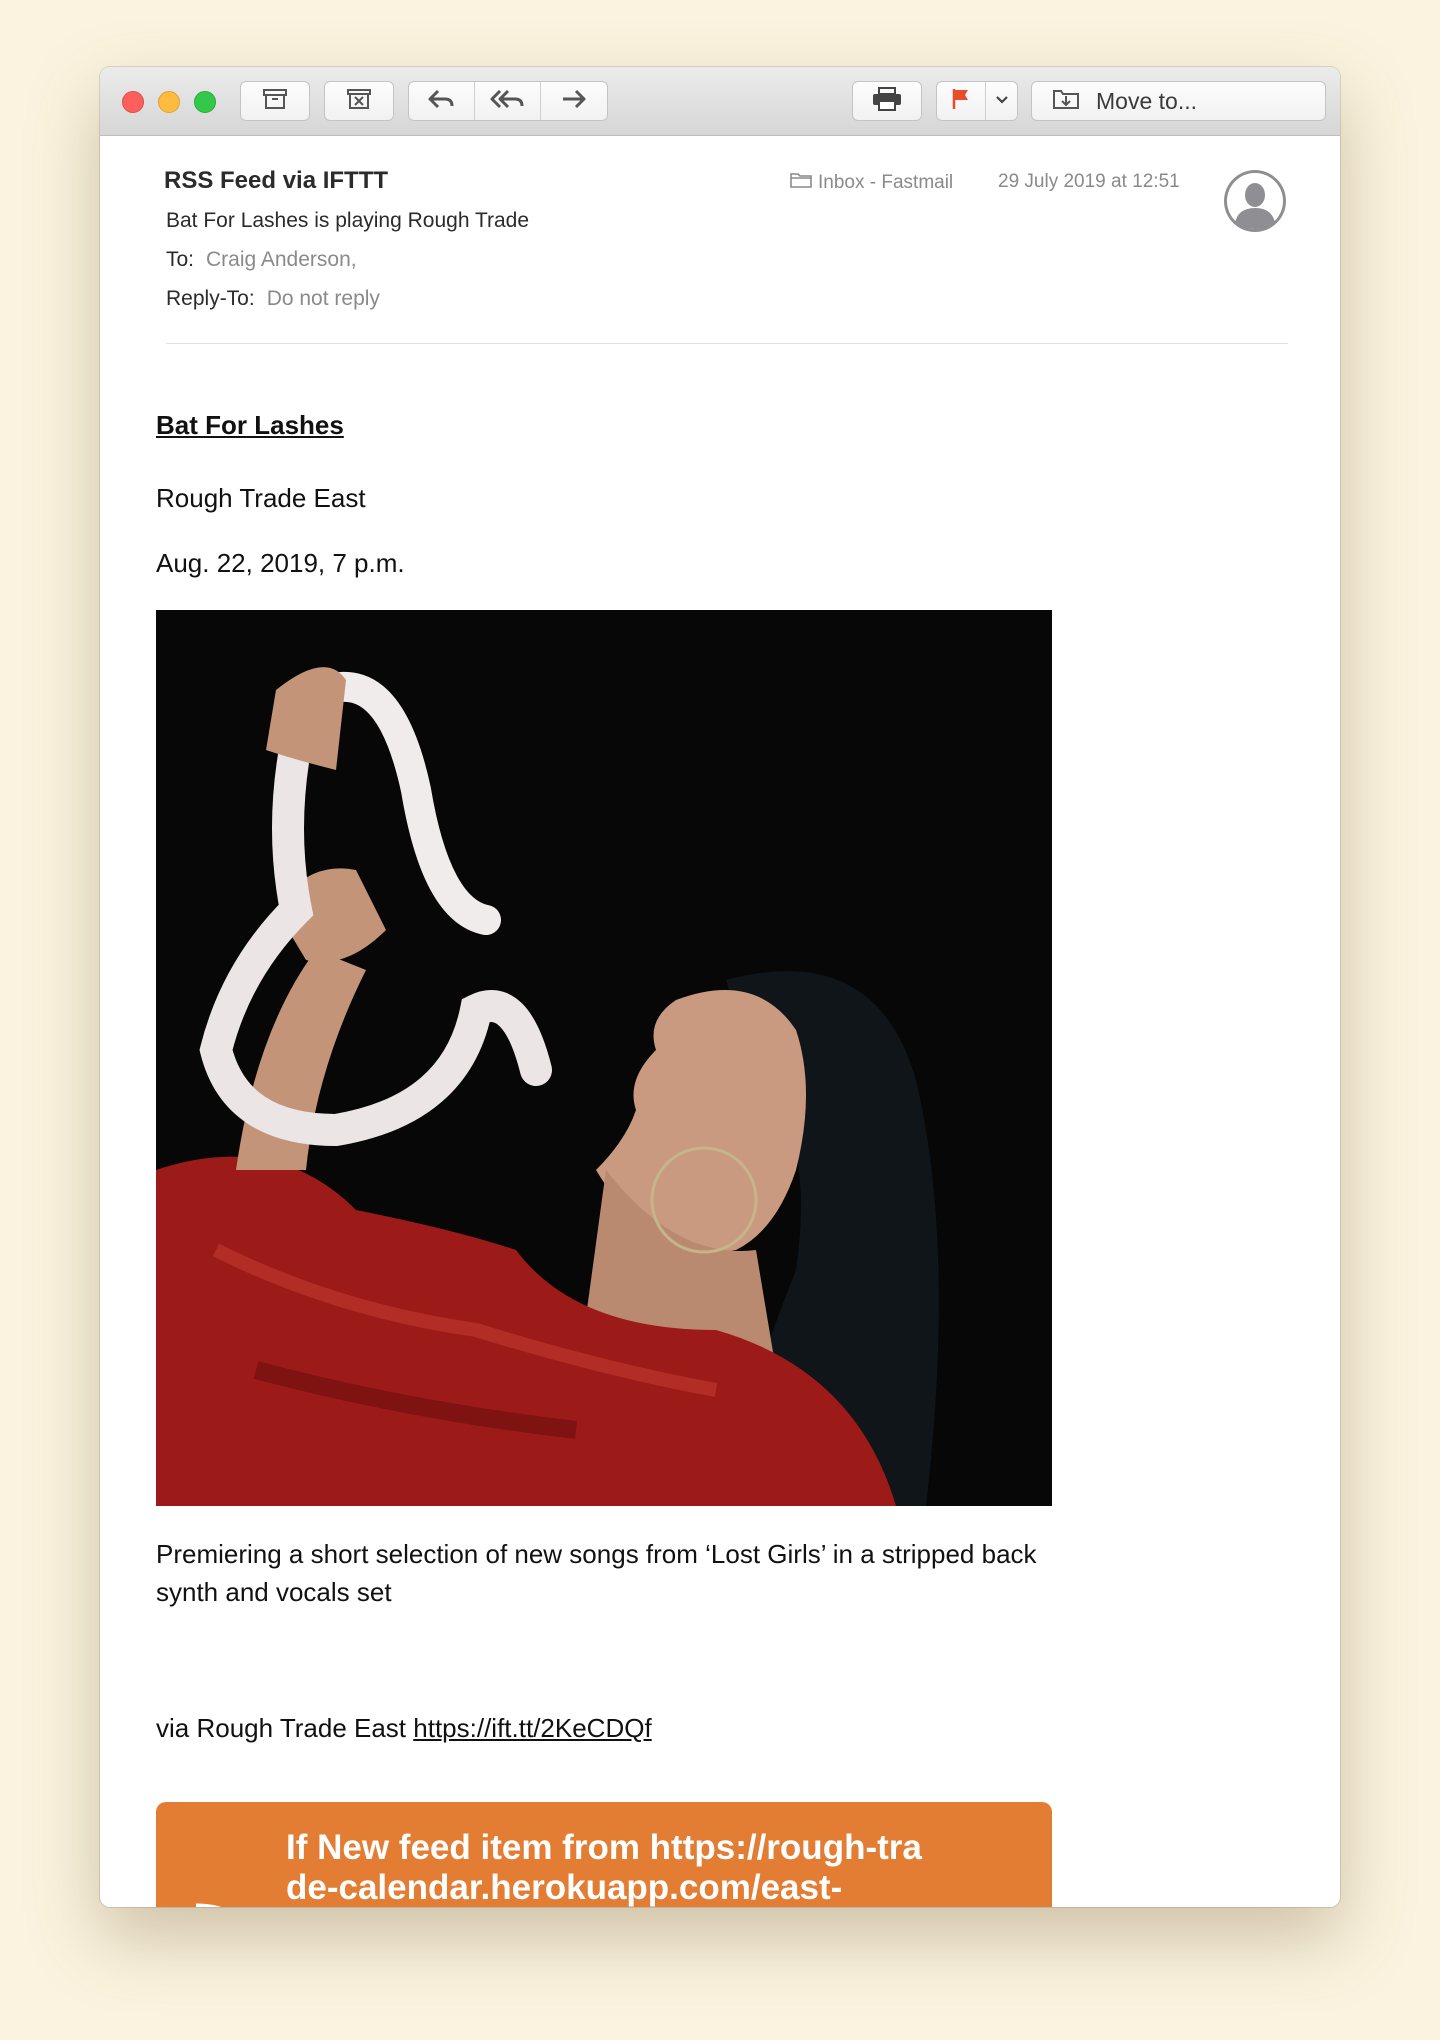 The height and width of the screenshot is (2040, 1440). Describe the element at coordinates (348, 220) in the screenshot. I see `subject: Bat For Lashes is playing Rough Trade` at that location.